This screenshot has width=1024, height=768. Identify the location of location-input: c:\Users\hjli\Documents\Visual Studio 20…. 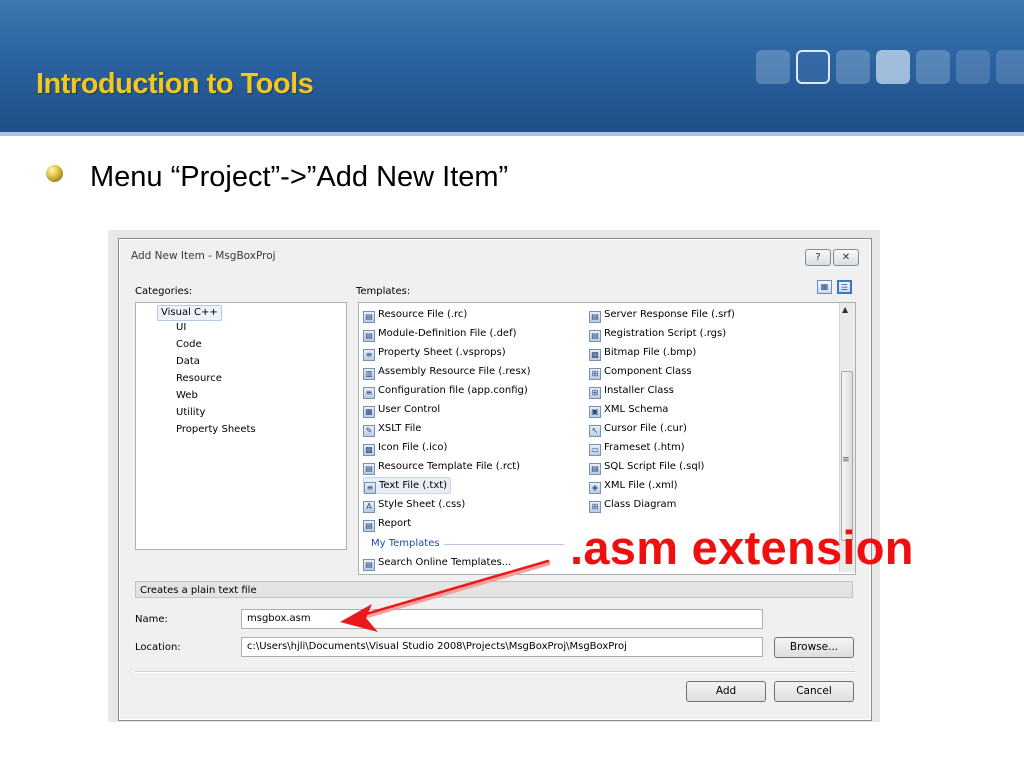
(502, 647).